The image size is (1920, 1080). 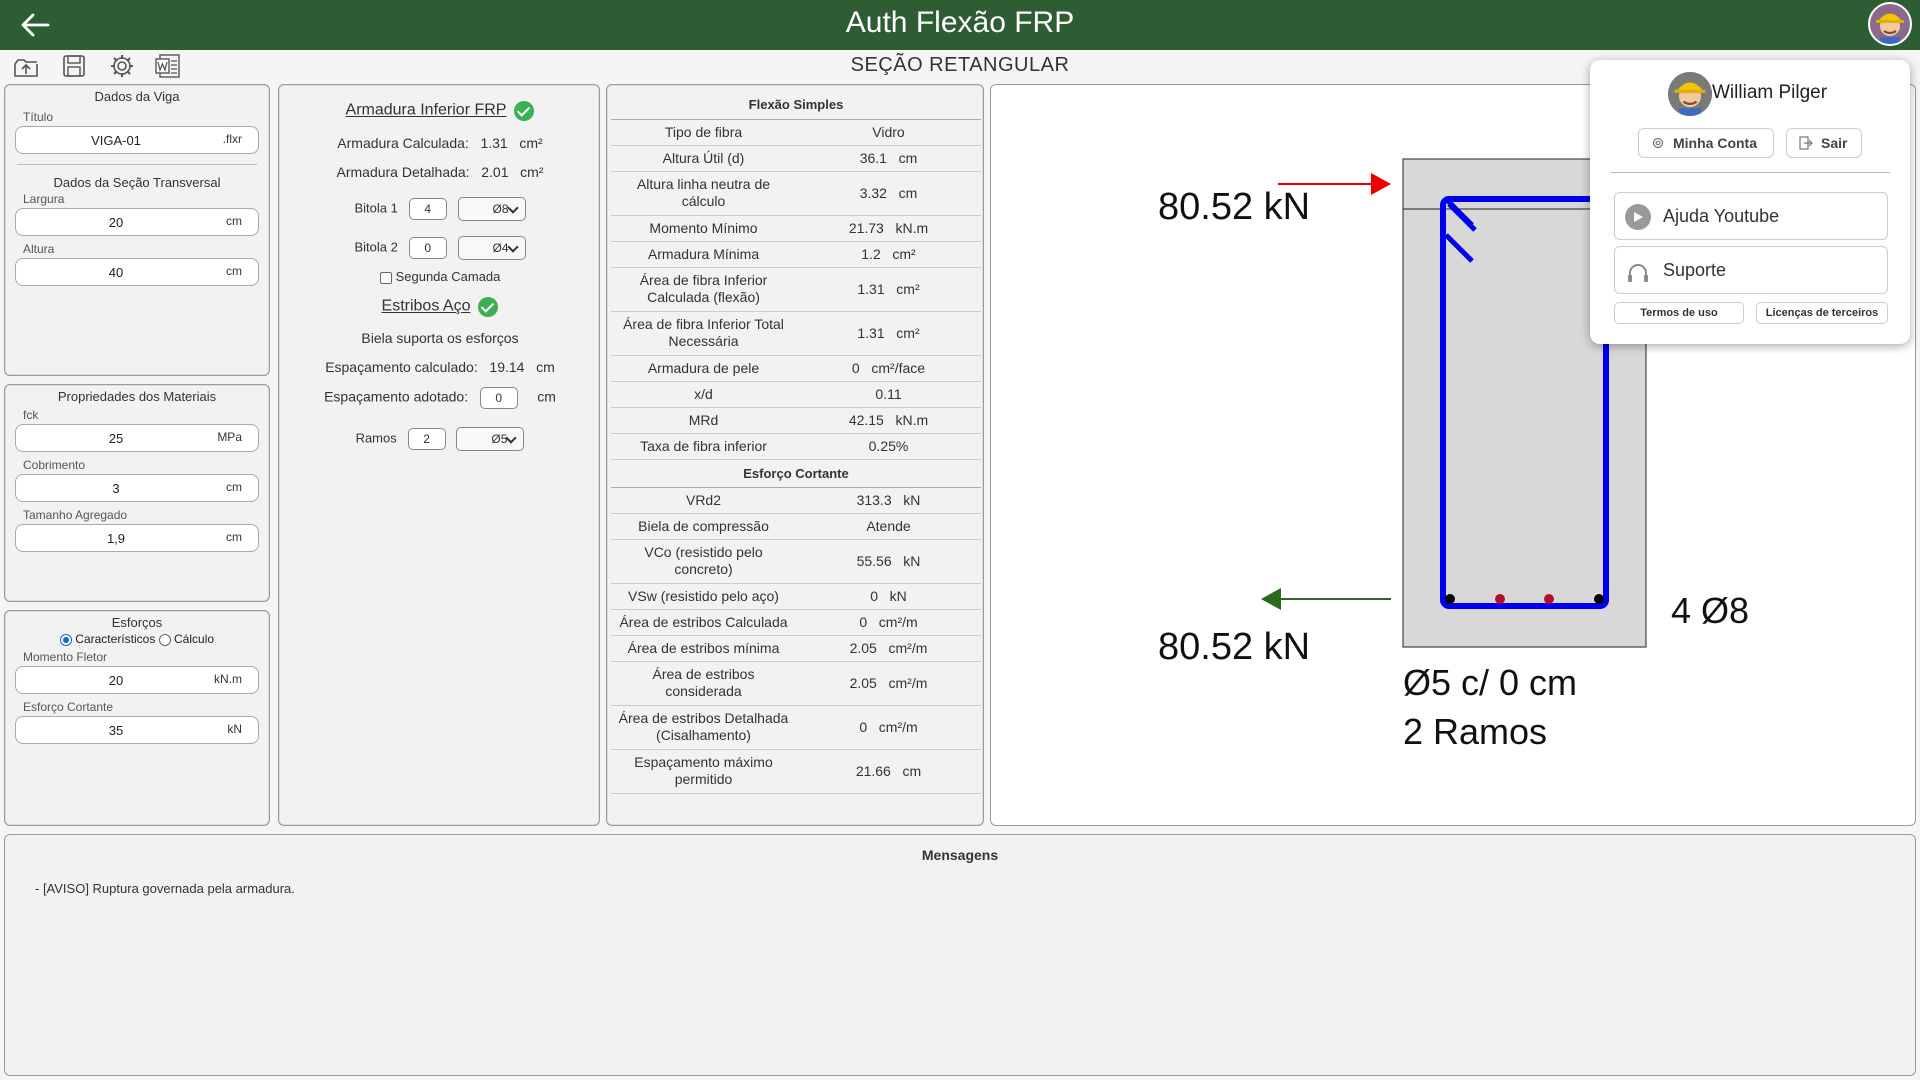 What do you see at coordinates (888, 446) in the screenshot?
I see `results-row-value: 0.25%` at bounding box center [888, 446].